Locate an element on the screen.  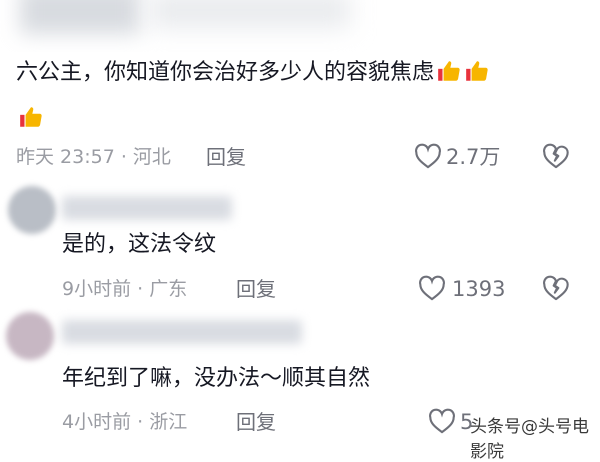
comment-text: 是的，这法令纹 is located at coordinates (139, 244).